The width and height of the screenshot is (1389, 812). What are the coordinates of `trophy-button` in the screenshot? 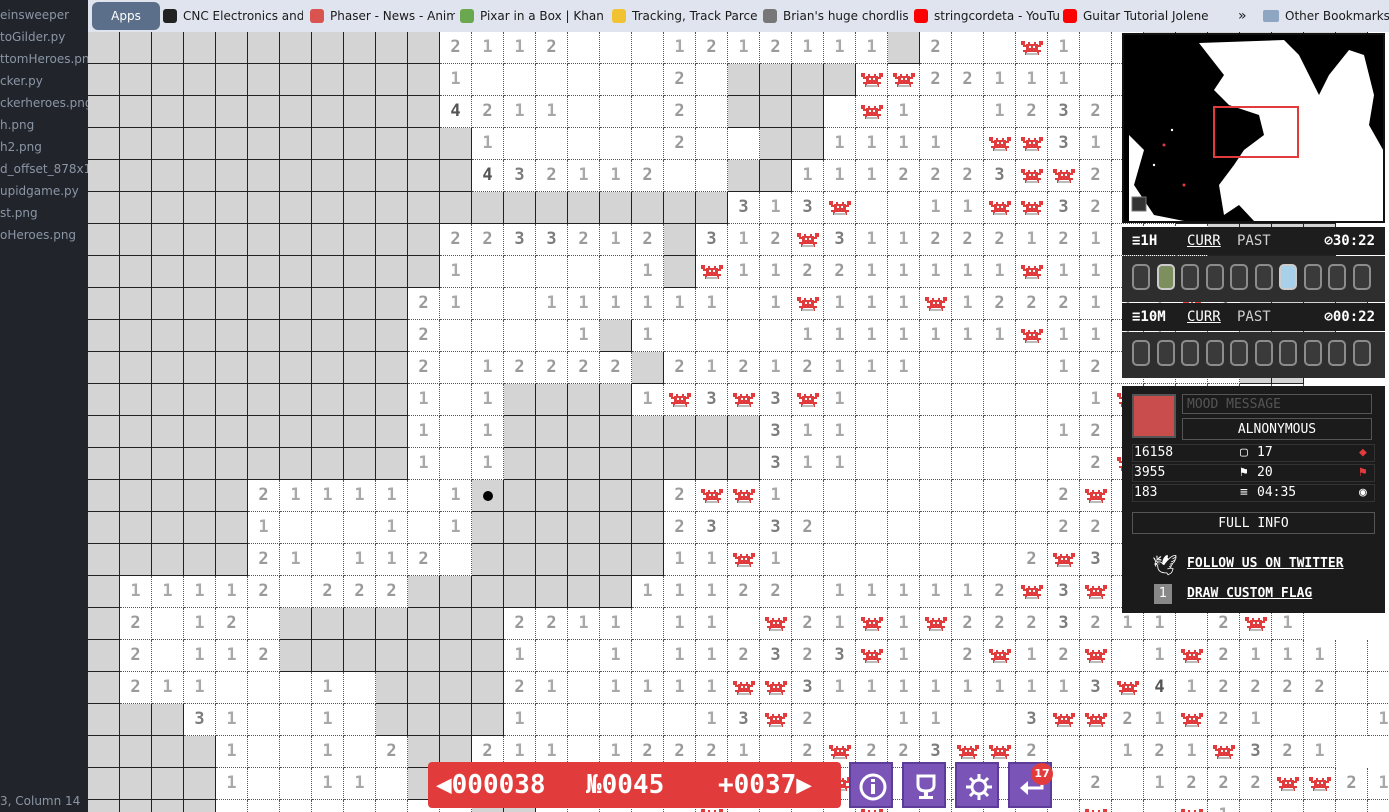 It's located at (924, 785).